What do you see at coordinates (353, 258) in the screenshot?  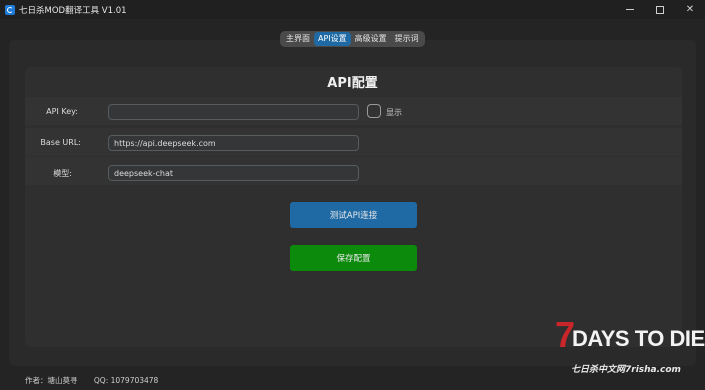 I see `save-config-button: 保存配置` at bounding box center [353, 258].